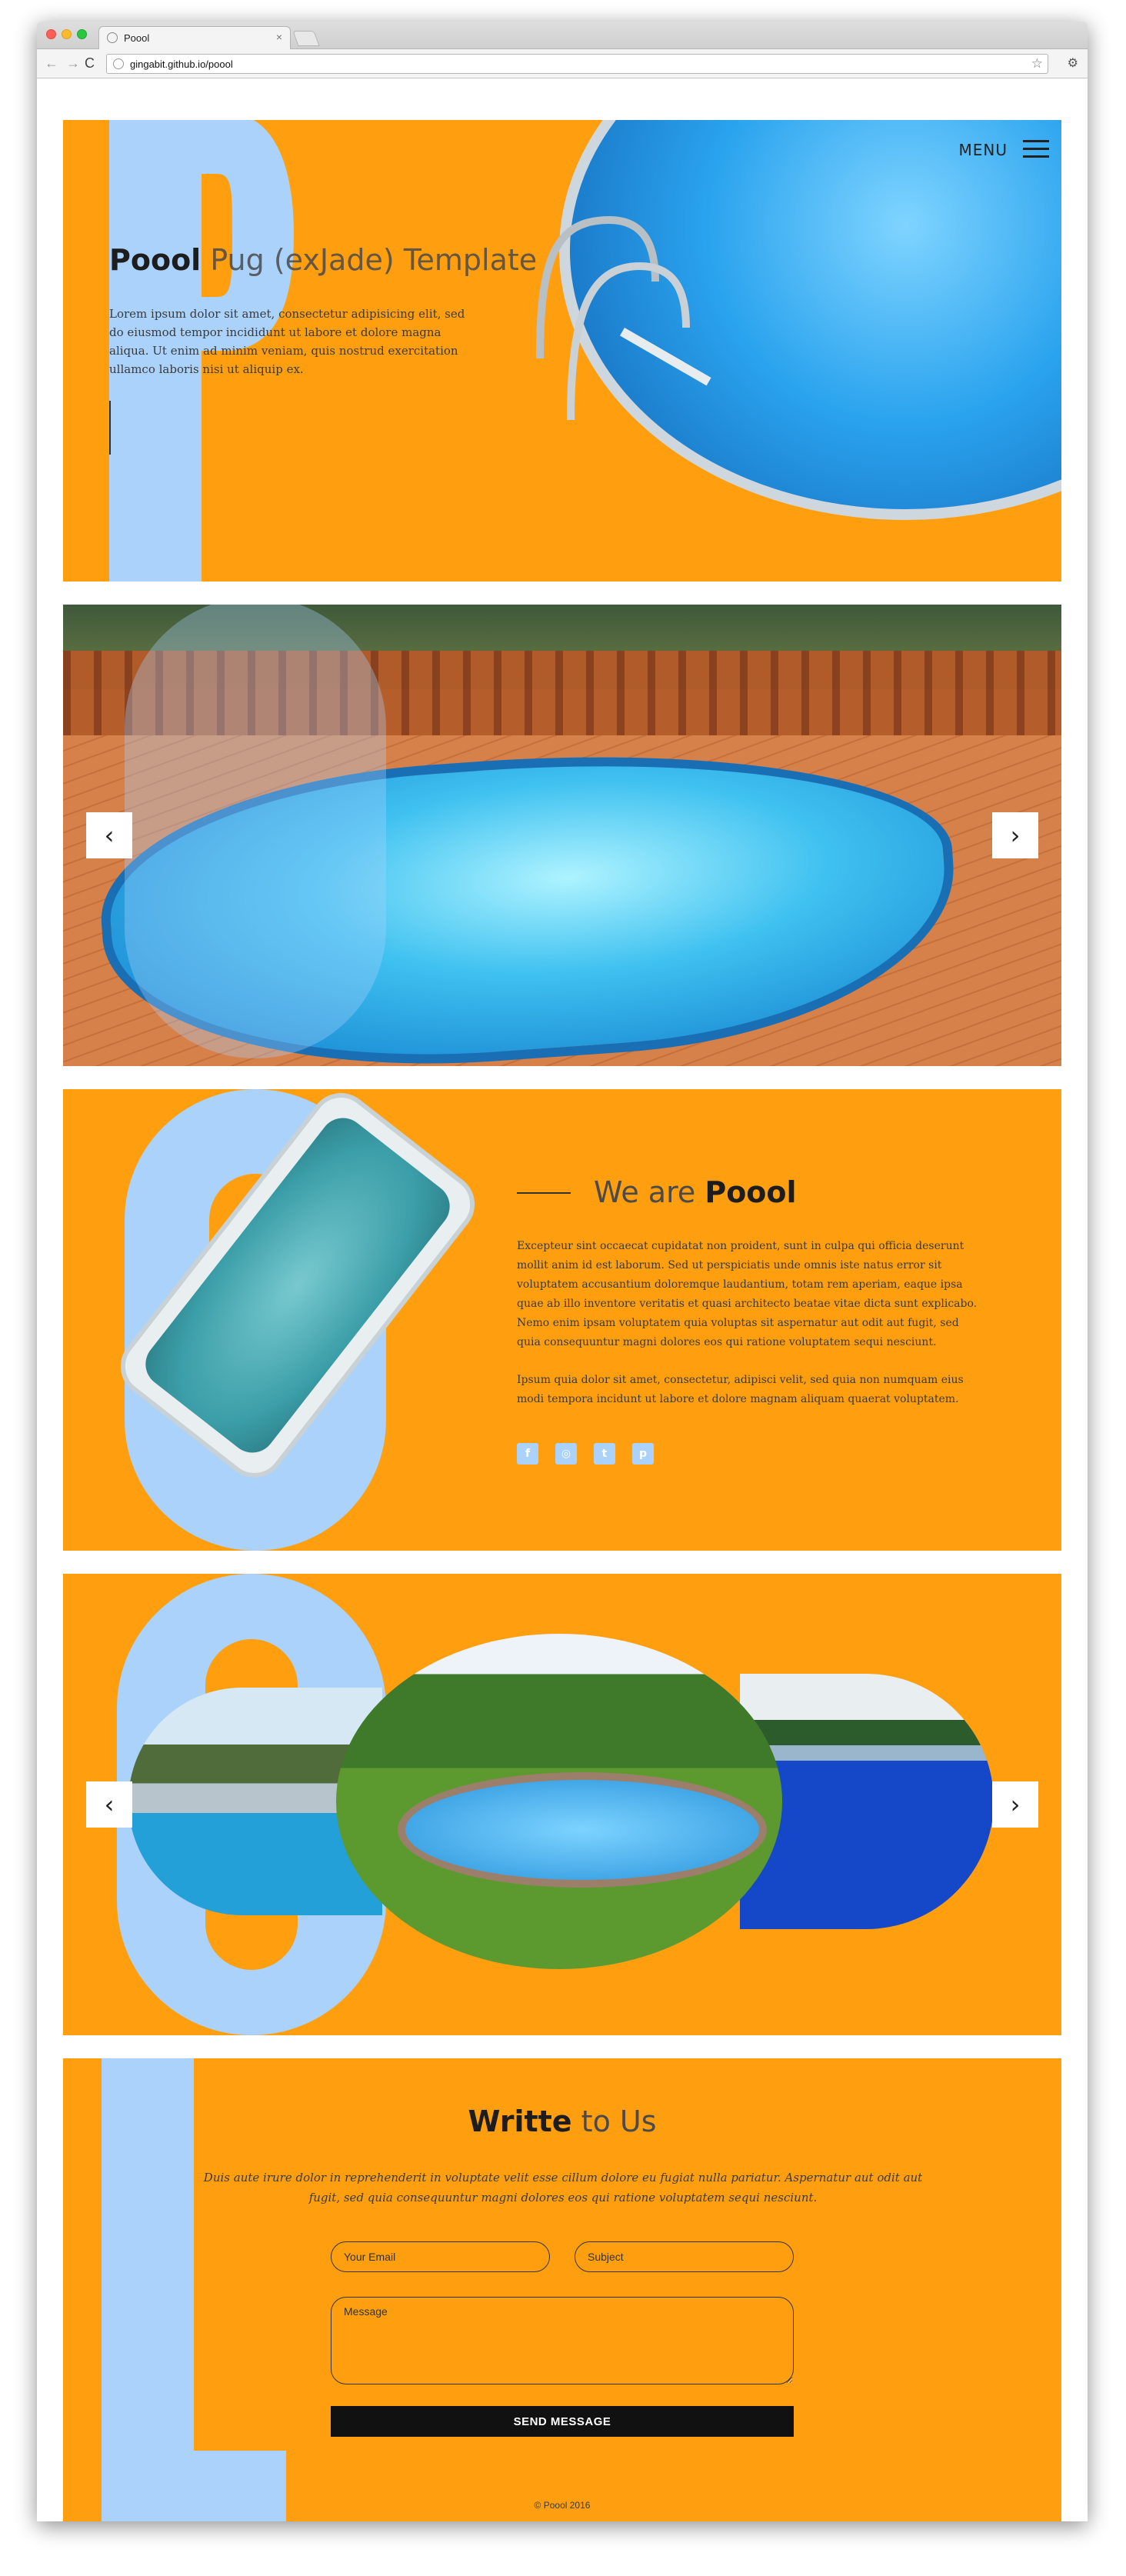  Describe the element at coordinates (649, 1192) in the screenshot. I see `about-title-light: We are` at that location.